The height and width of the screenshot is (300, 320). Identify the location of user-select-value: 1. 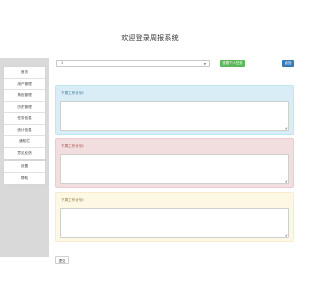
(62, 63).